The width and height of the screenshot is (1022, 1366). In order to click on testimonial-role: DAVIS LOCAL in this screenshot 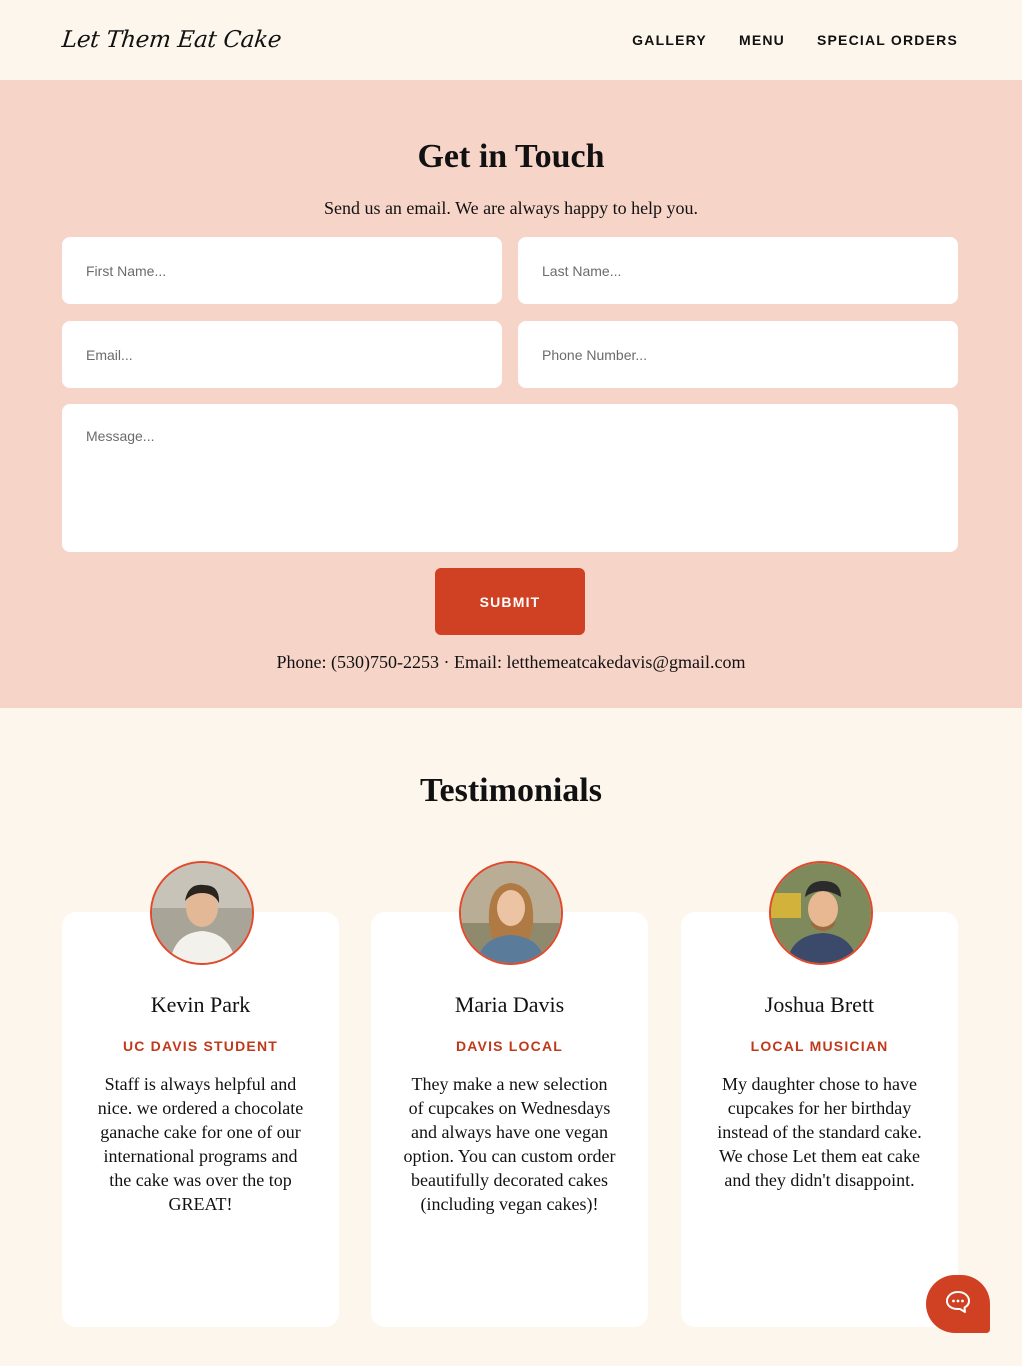, I will do `click(509, 1046)`.